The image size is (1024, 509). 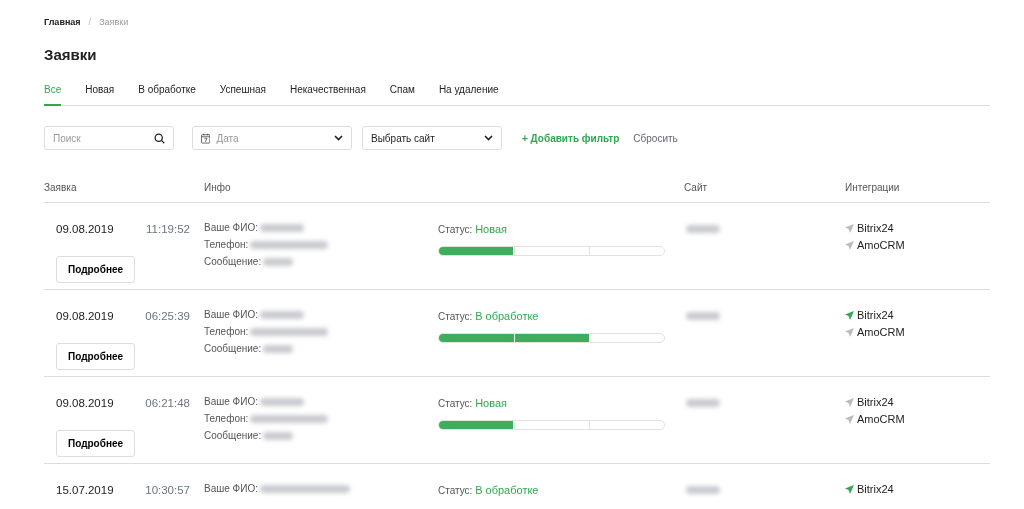 I want to click on page-title: Заявки, so click(x=71, y=54).